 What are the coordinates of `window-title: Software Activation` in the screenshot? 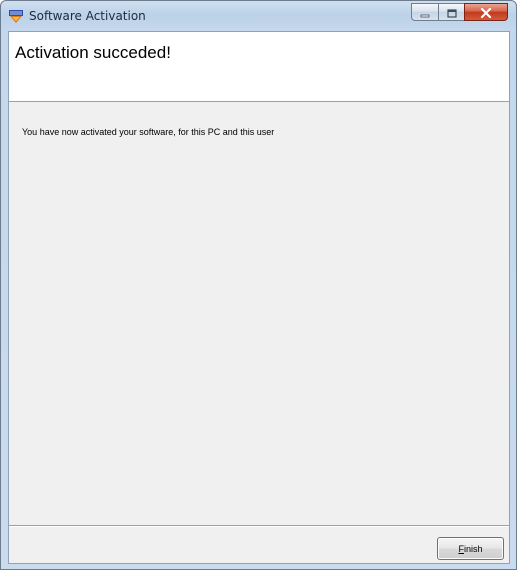 It's located at (87, 16).